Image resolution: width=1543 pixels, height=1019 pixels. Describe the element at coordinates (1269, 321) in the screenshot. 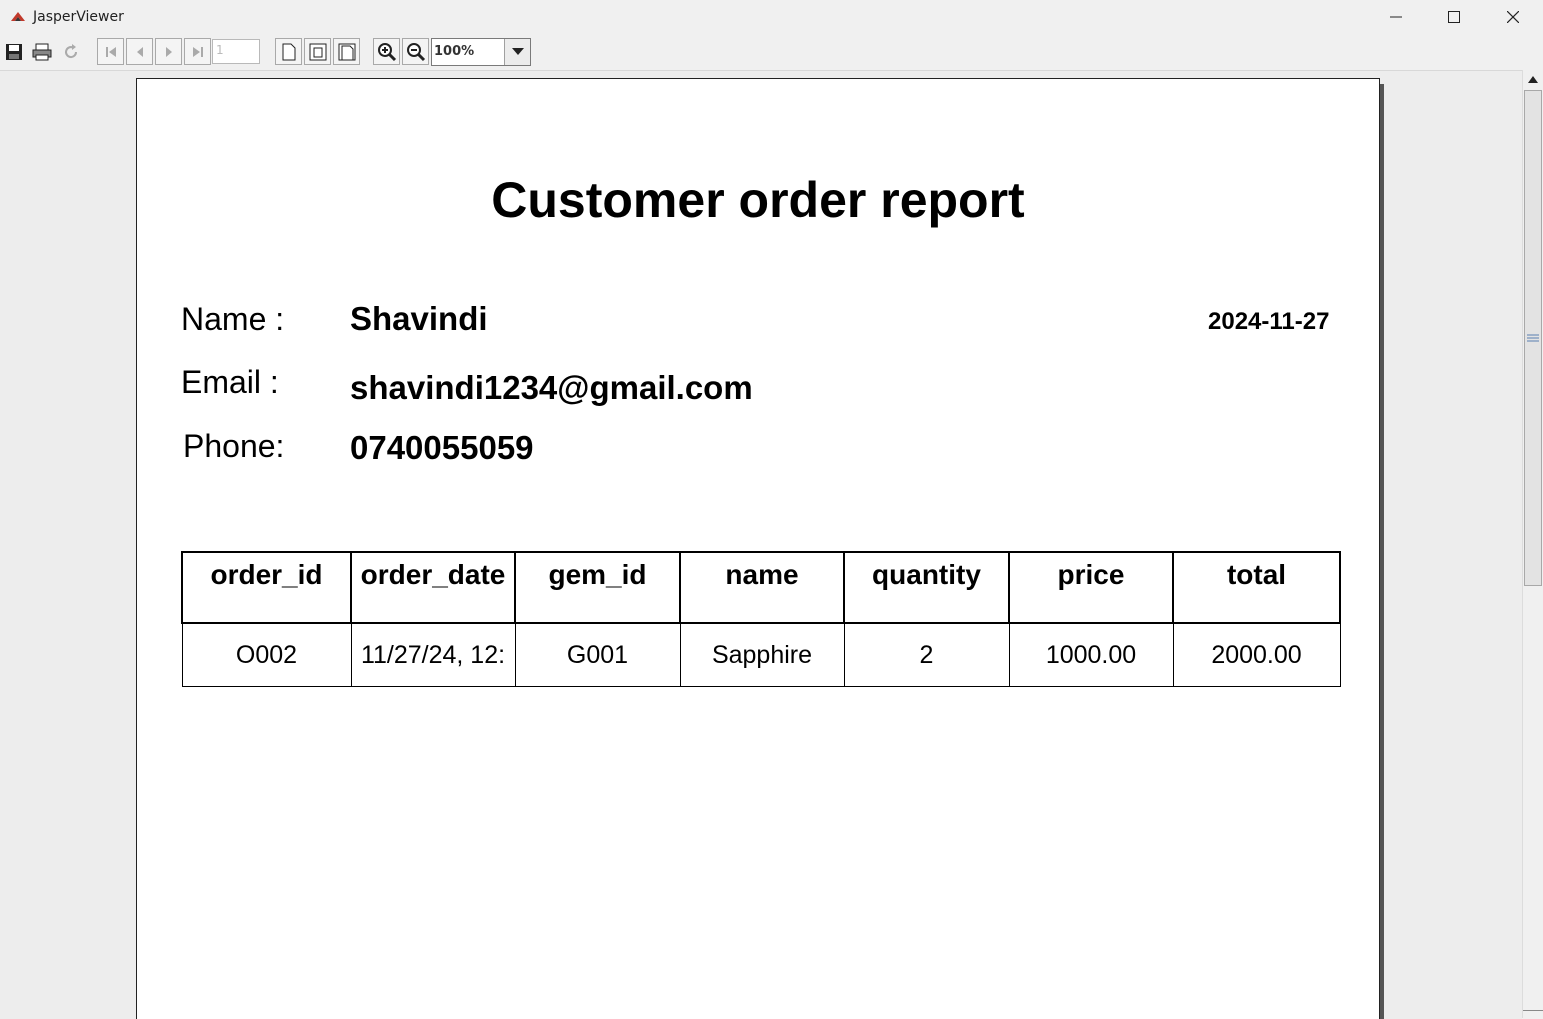

I see `report-date: 2024-11-27` at that location.